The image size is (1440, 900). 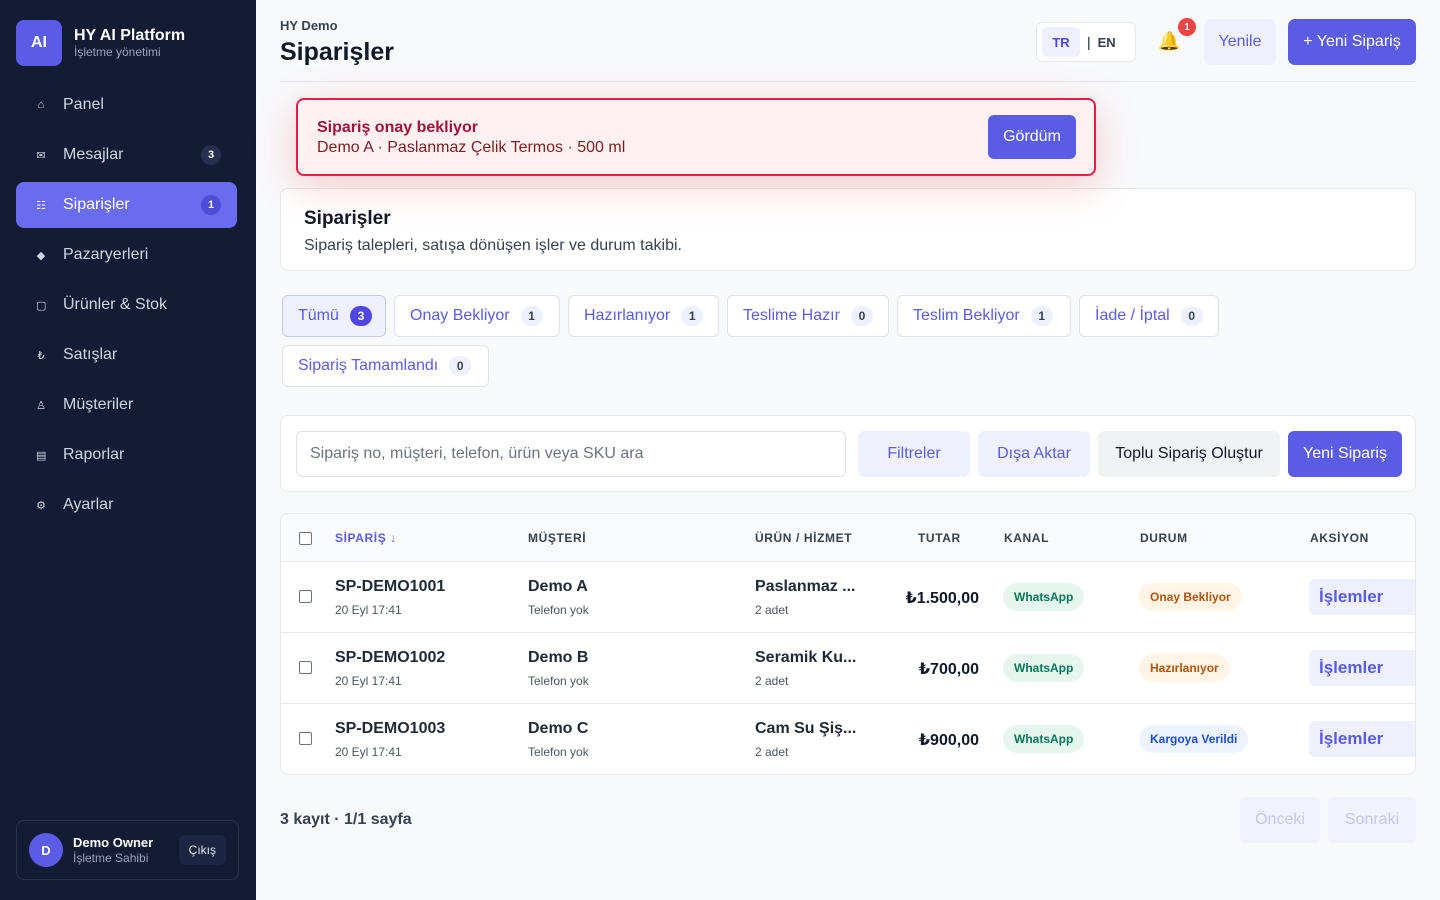 What do you see at coordinates (808, 316) in the screenshot?
I see `tab-ready-for-delivery: Teslime Hazır 0` at bounding box center [808, 316].